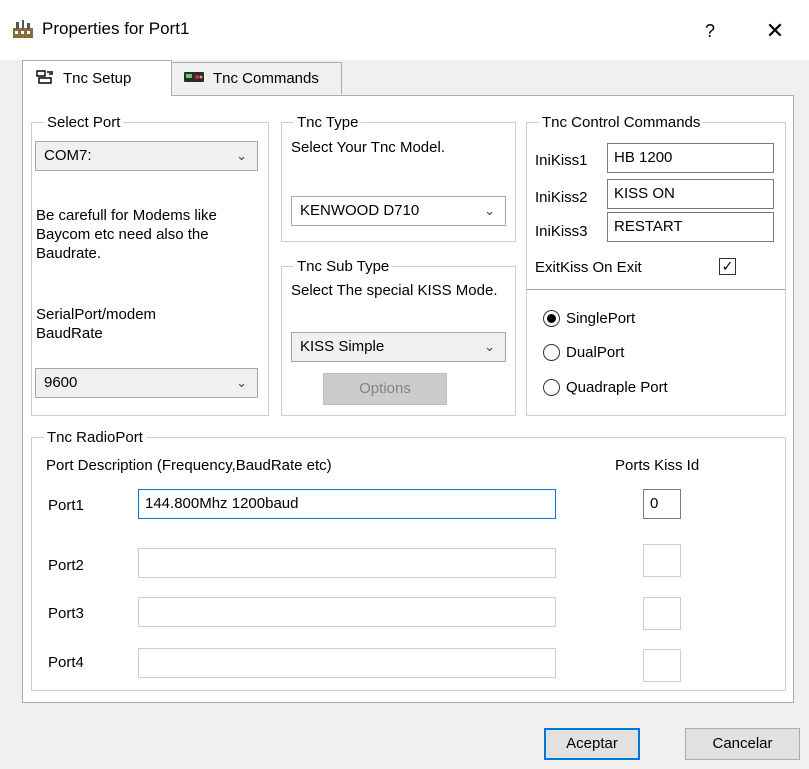  I want to click on kiss-mode-select: KISS Simple ⌄, so click(398, 347).